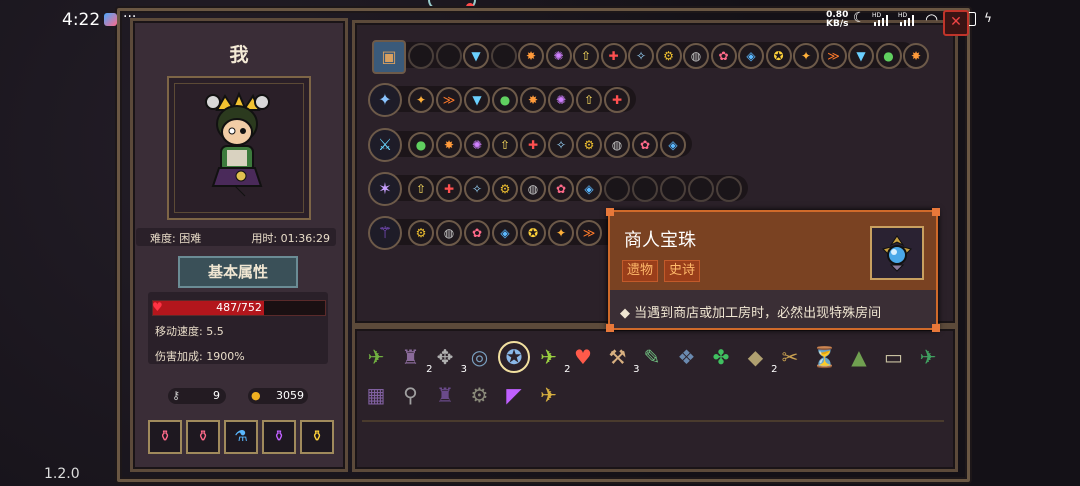 This screenshot has width=1080, height=486. I want to click on relic-icon: ⚙, so click(480, 395).